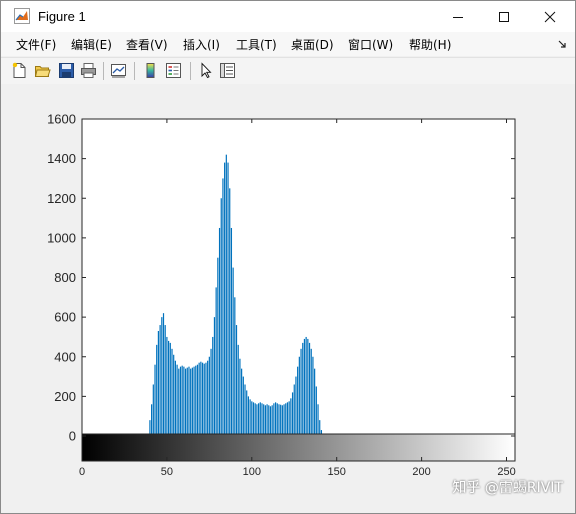 The width and height of the screenshot is (576, 514). I want to click on minimize-button, so click(458, 16).